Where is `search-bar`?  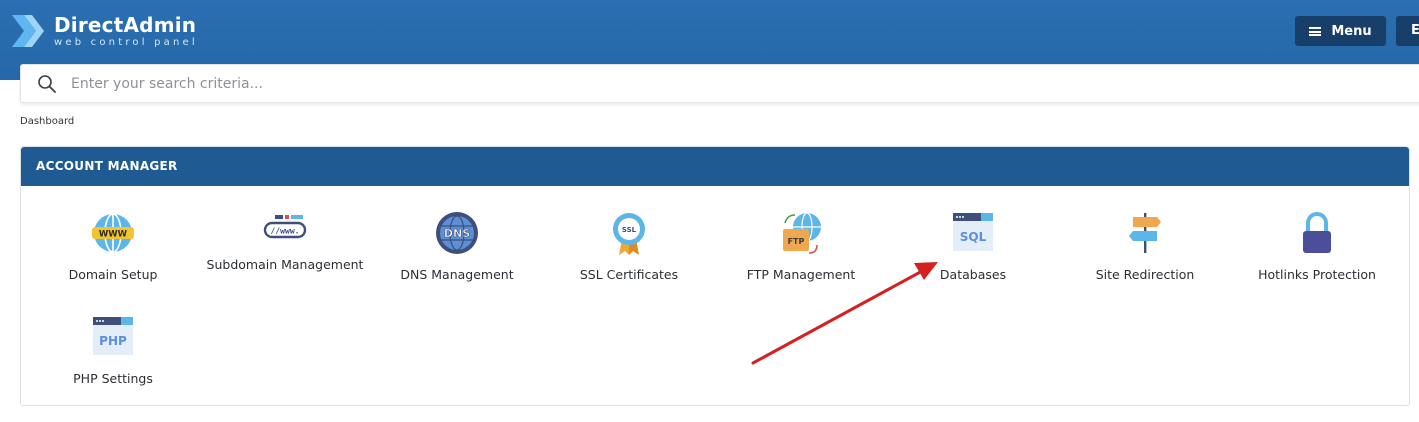
search-bar is located at coordinates (719, 83).